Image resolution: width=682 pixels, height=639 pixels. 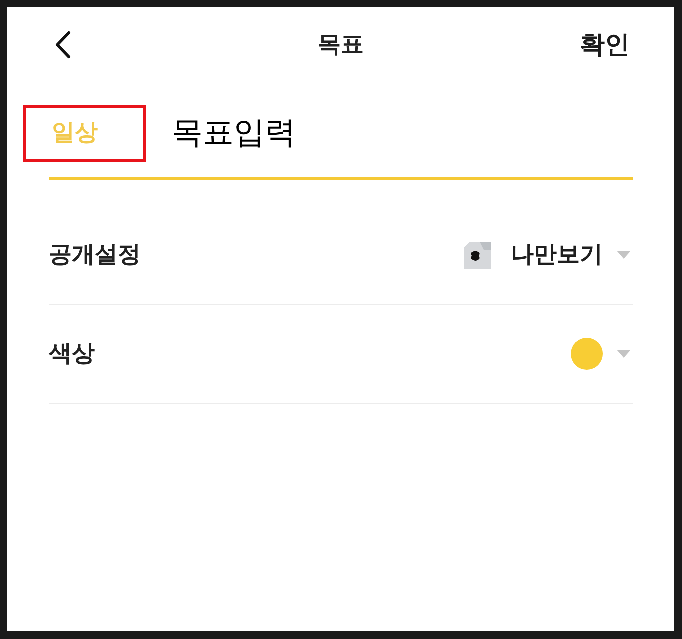 What do you see at coordinates (477, 255) in the screenshot?
I see `box-icon` at bounding box center [477, 255].